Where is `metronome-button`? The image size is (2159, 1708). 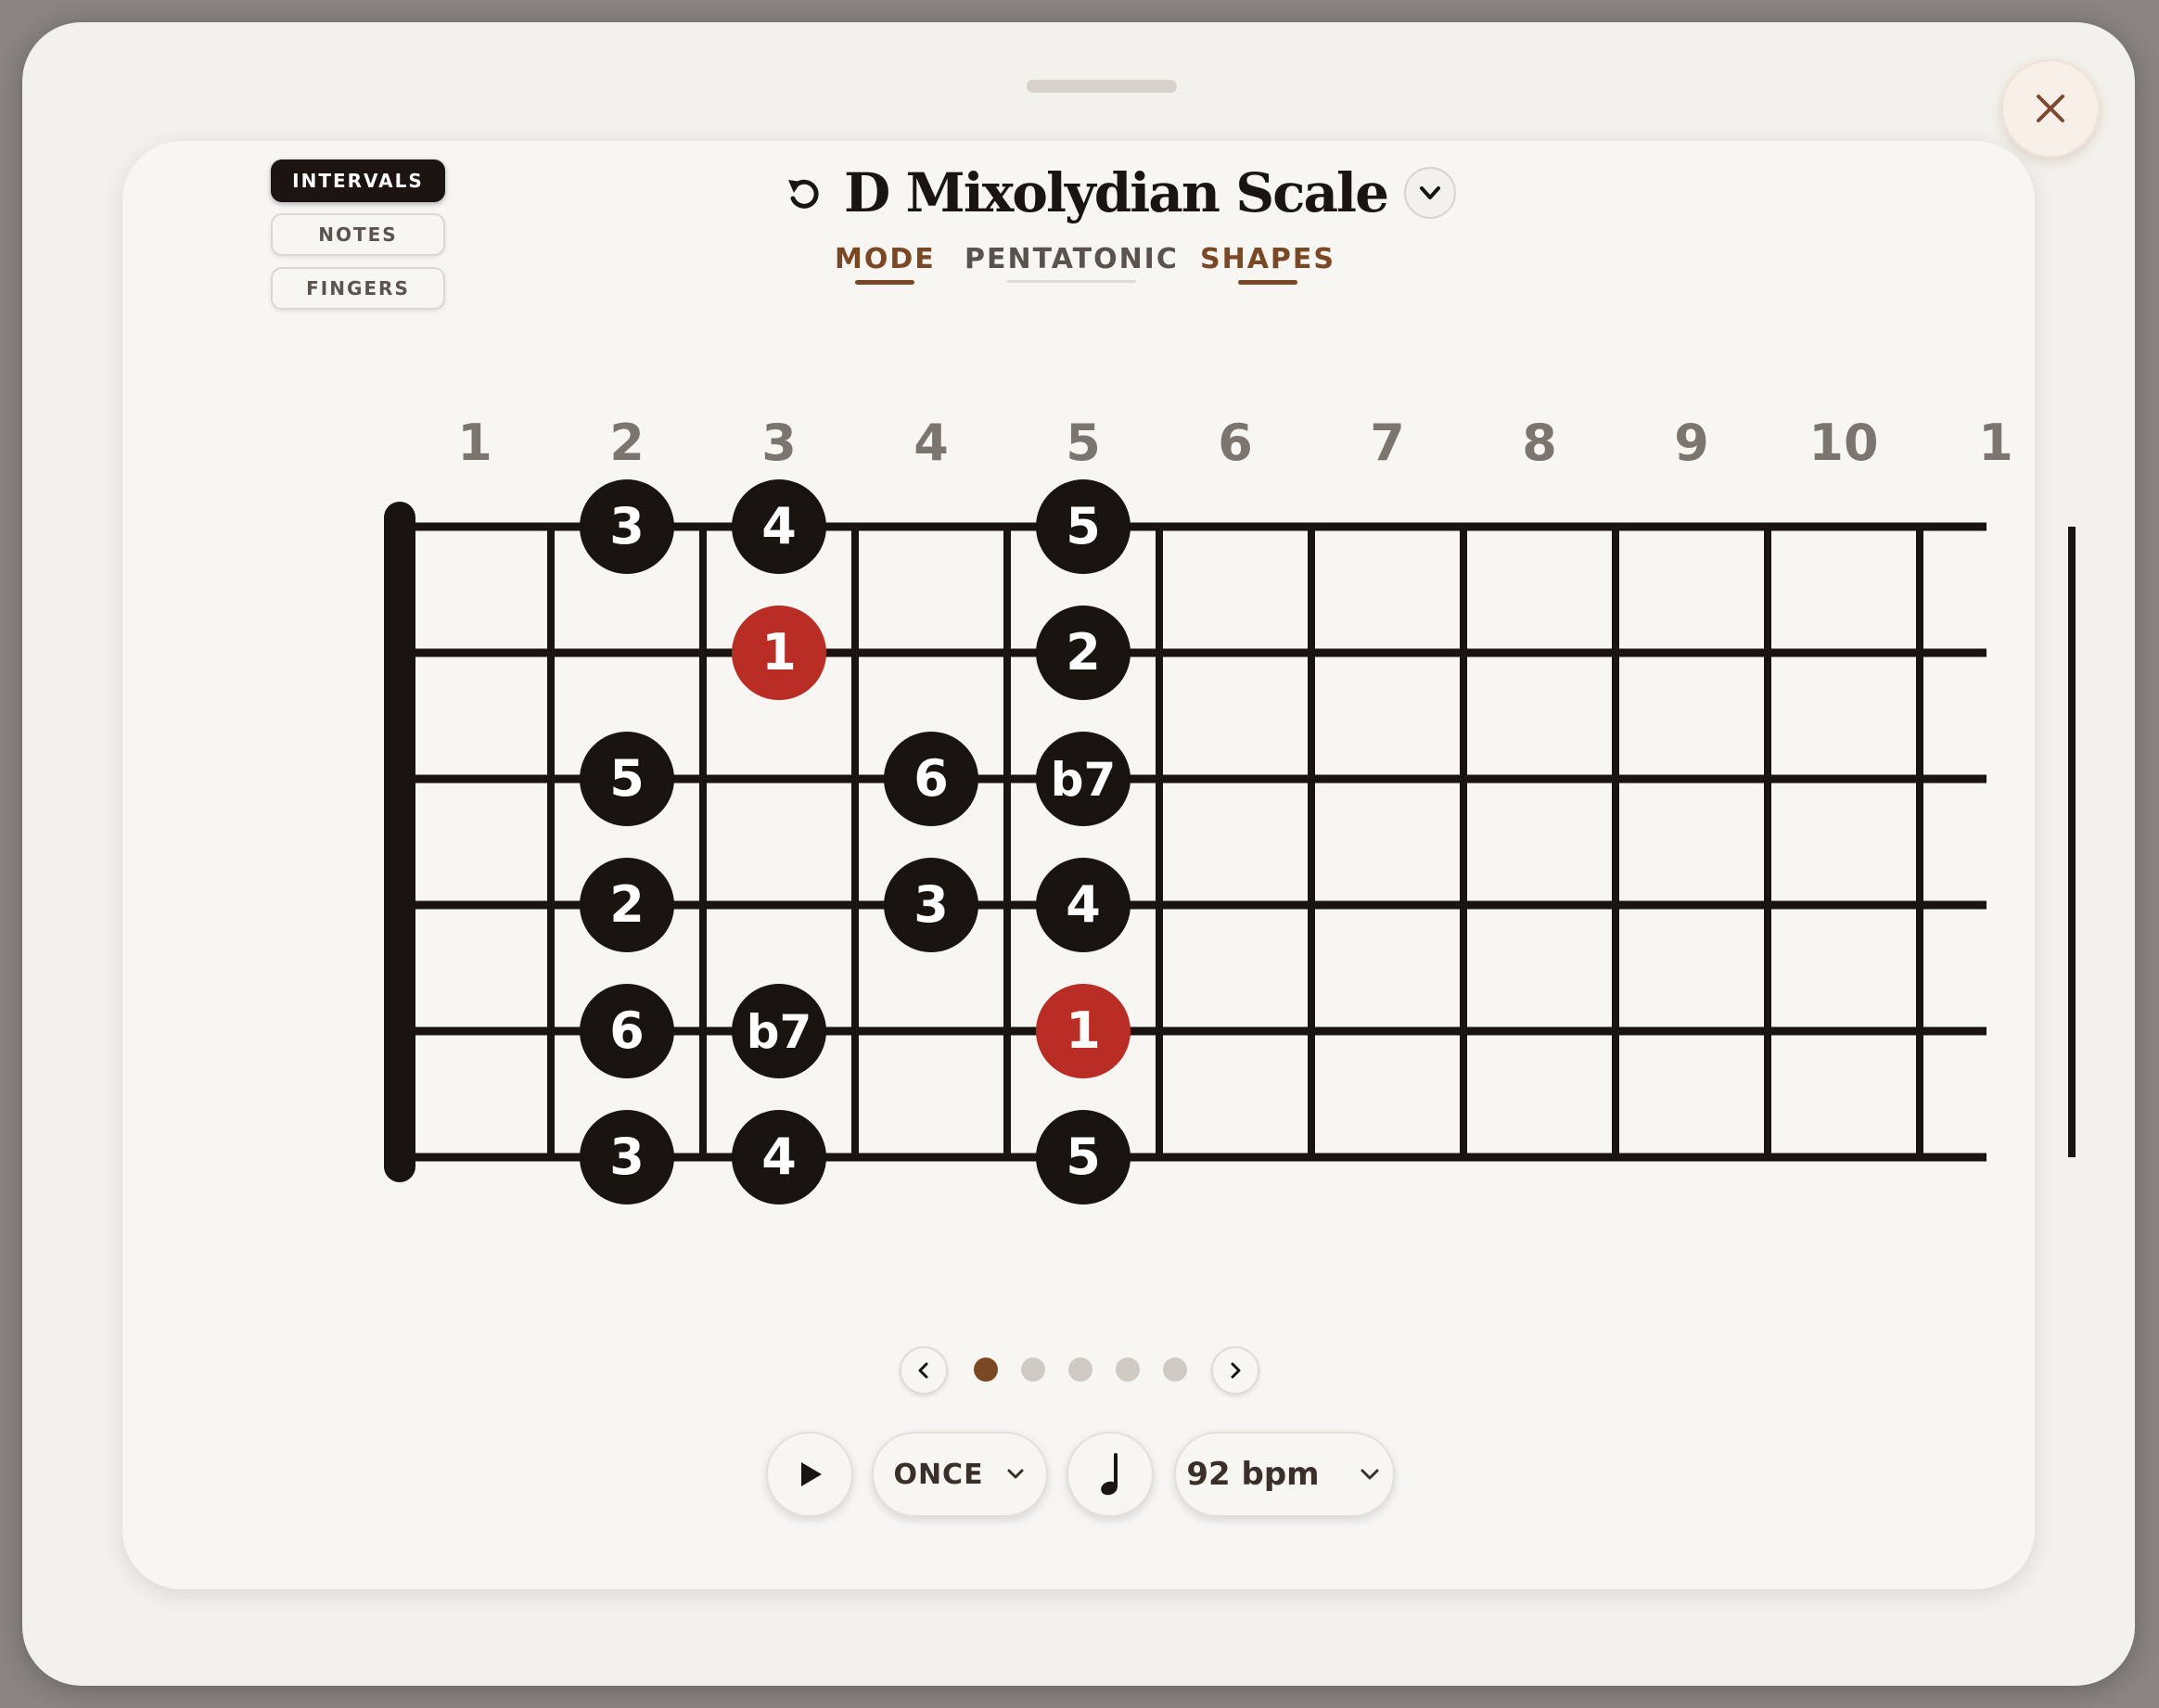
metronome-button is located at coordinates (1111, 1474).